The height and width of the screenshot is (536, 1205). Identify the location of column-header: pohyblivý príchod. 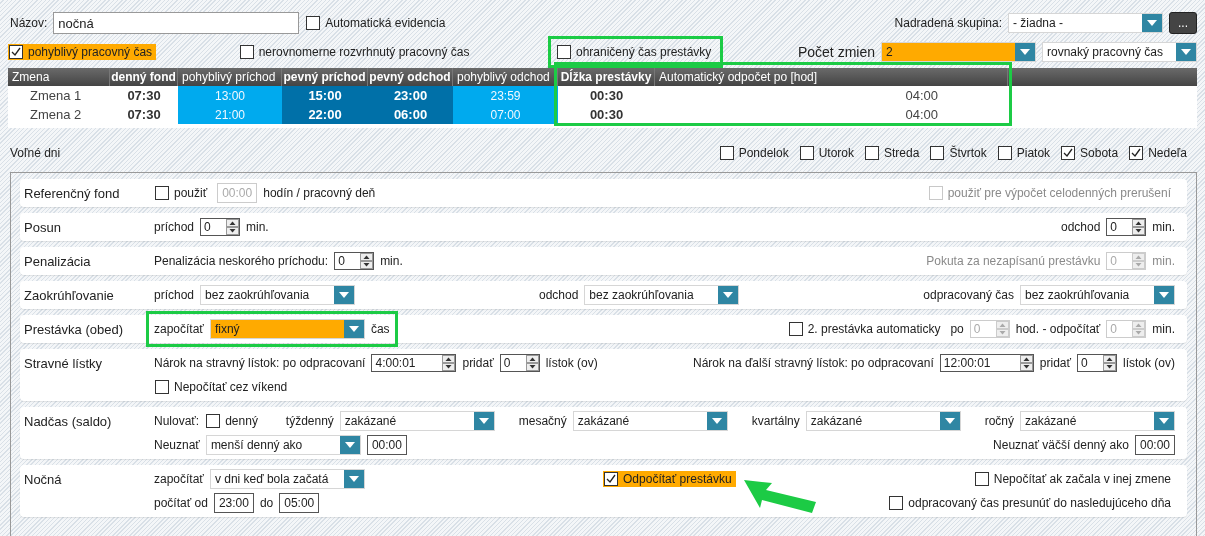
(230, 77).